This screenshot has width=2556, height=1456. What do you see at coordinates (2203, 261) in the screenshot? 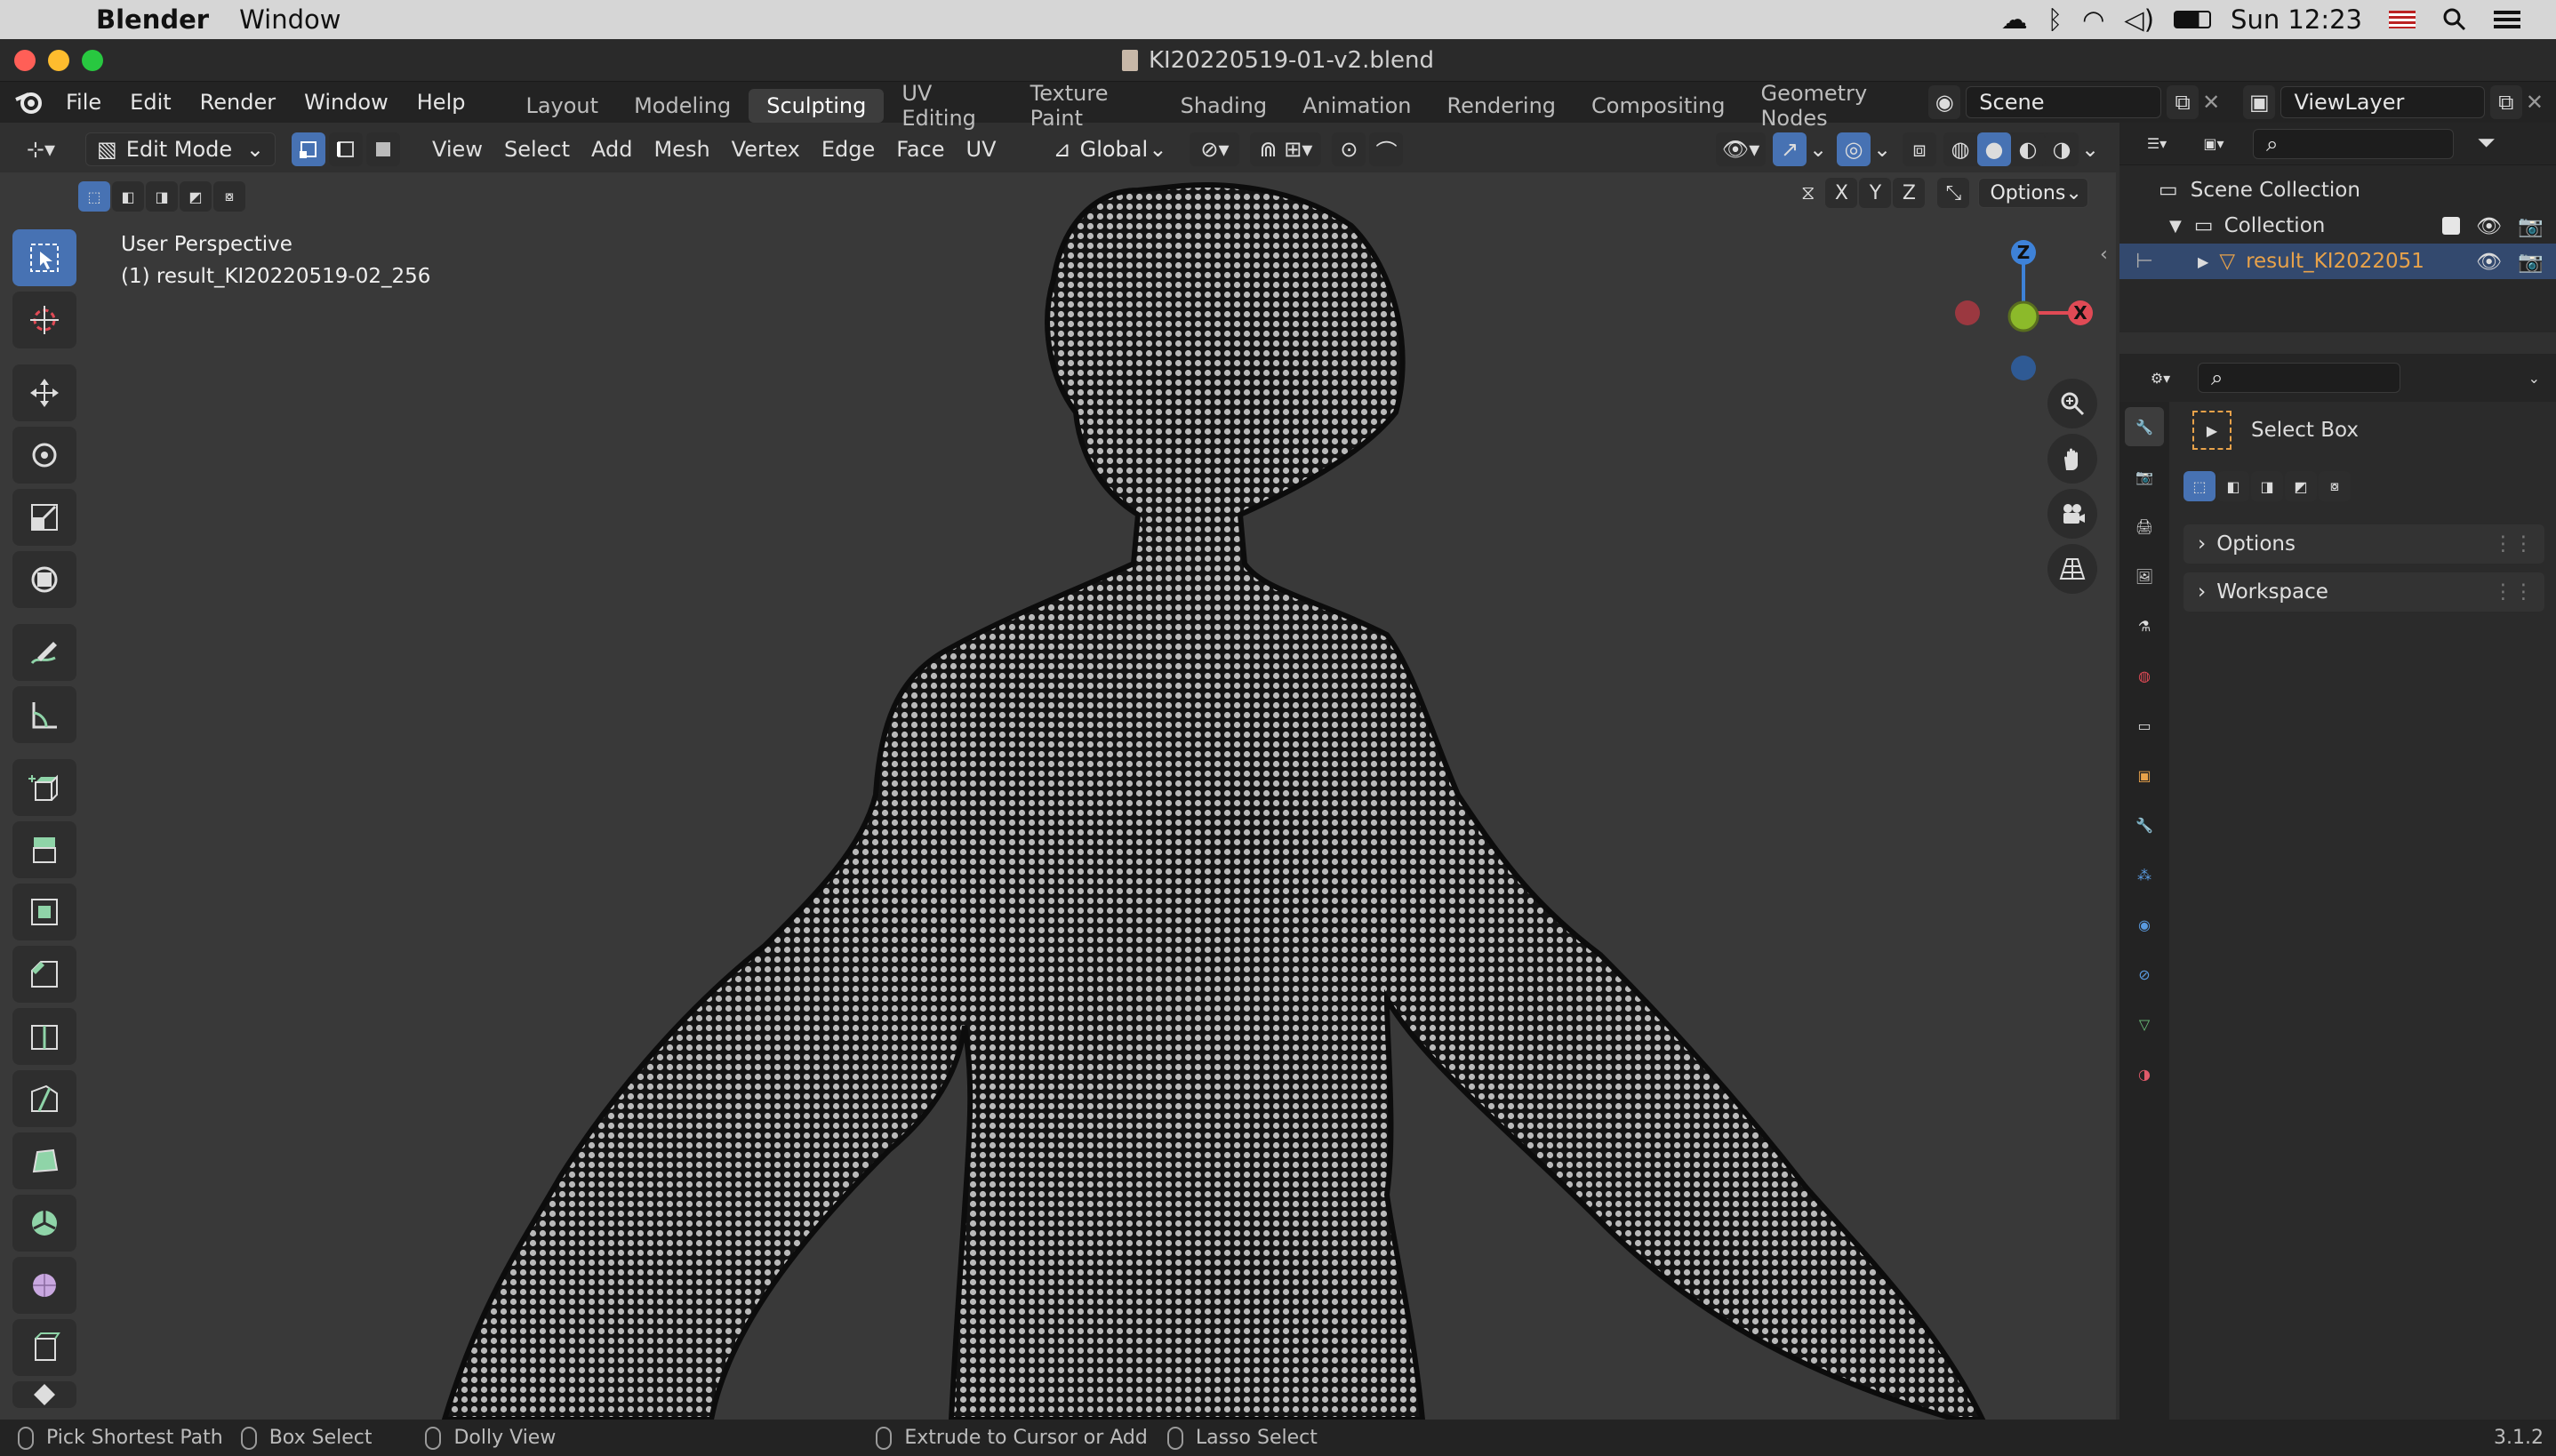
I see `disclosure-triangle-icon: ▶` at bounding box center [2203, 261].